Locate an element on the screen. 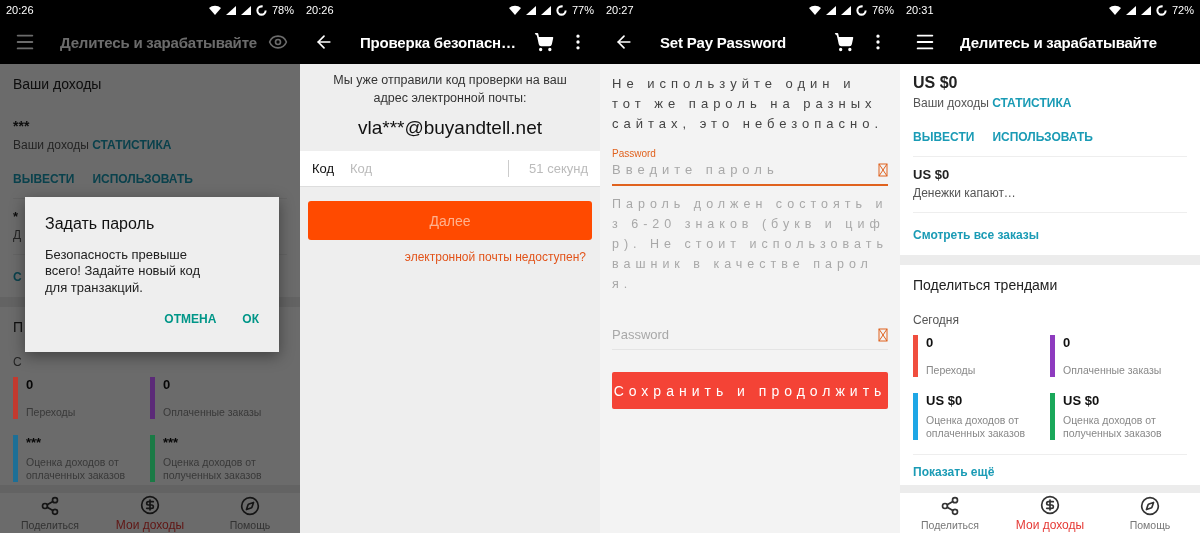 This screenshot has width=1200, height=533. password-input: Password is located at coordinates (745, 334).